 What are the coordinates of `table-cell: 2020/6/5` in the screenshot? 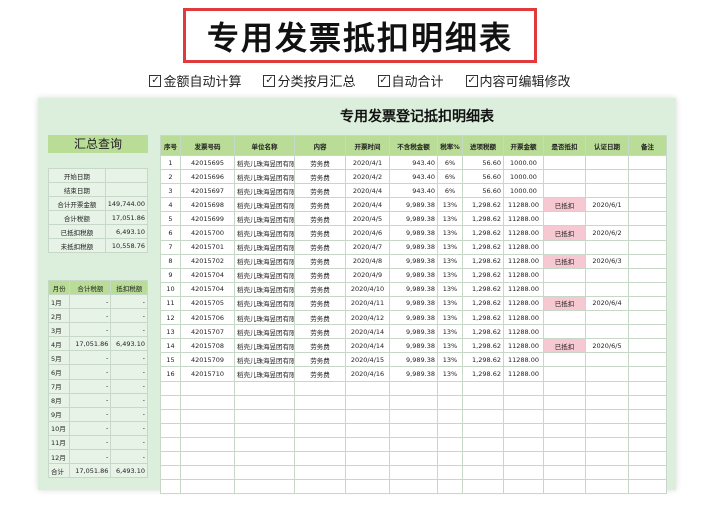 It's located at (607, 346).